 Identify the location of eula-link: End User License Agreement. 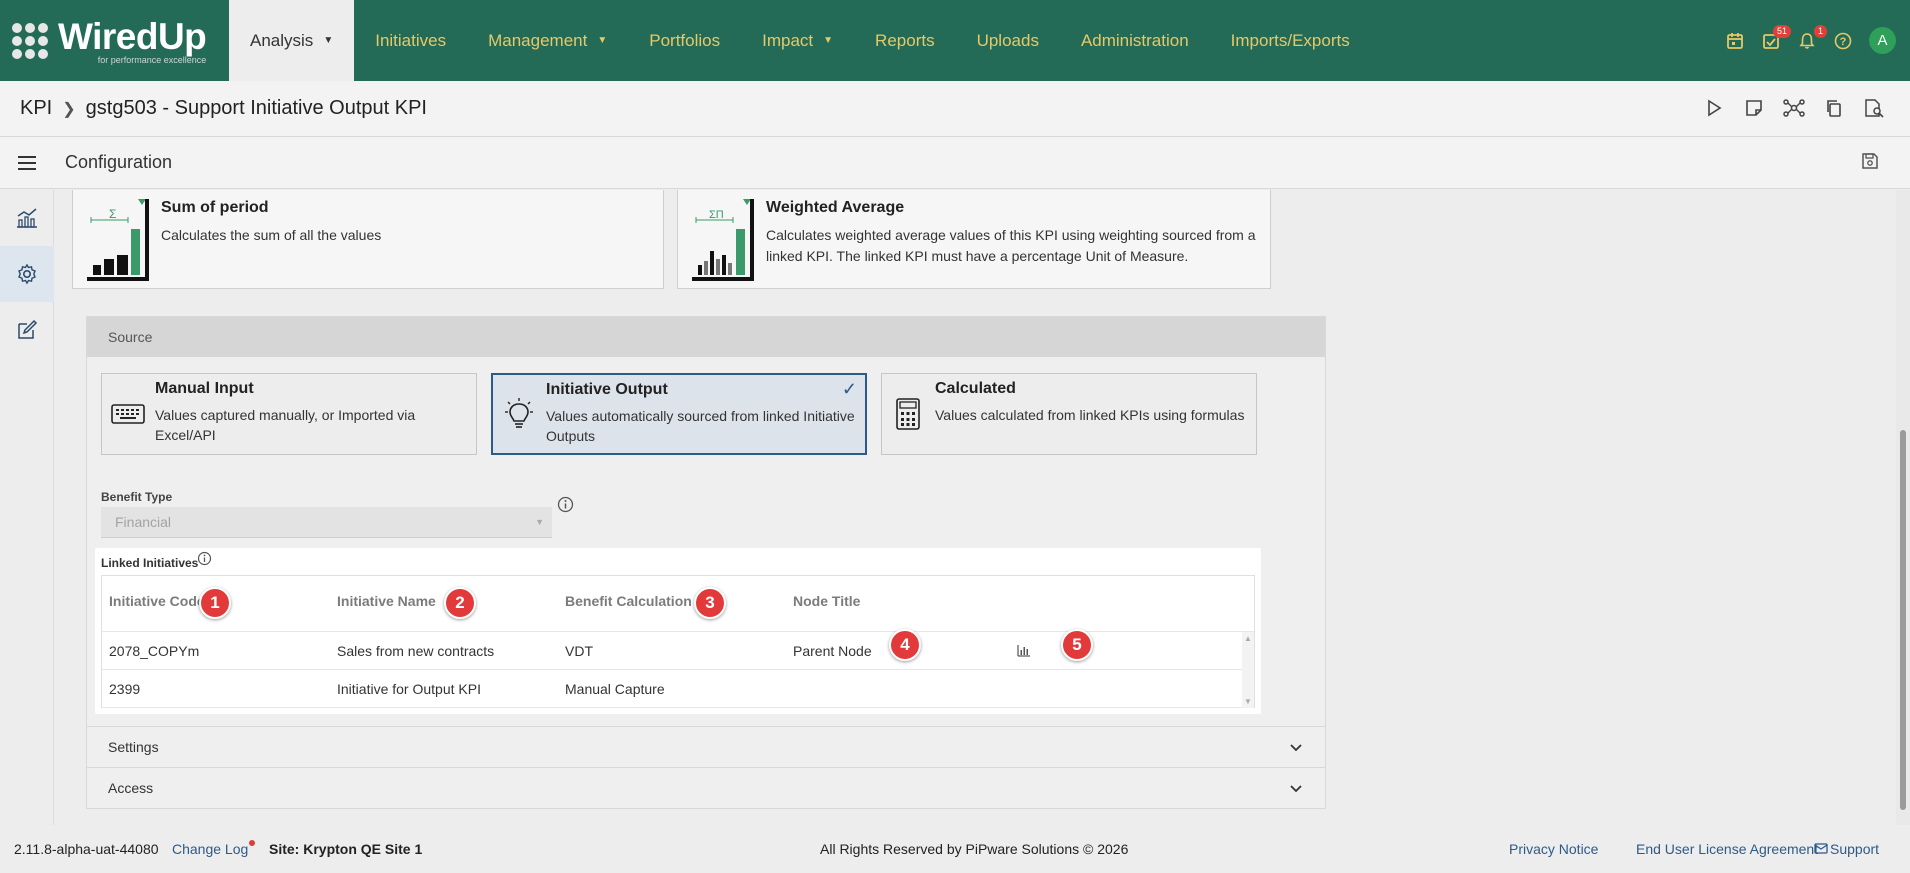
(1727, 849).